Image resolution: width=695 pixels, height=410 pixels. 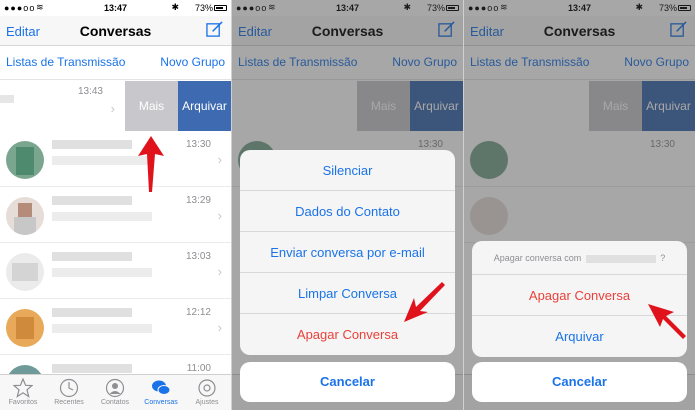 What do you see at coordinates (207, 388) in the screenshot?
I see `gear-icon` at bounding box center [207, 388].